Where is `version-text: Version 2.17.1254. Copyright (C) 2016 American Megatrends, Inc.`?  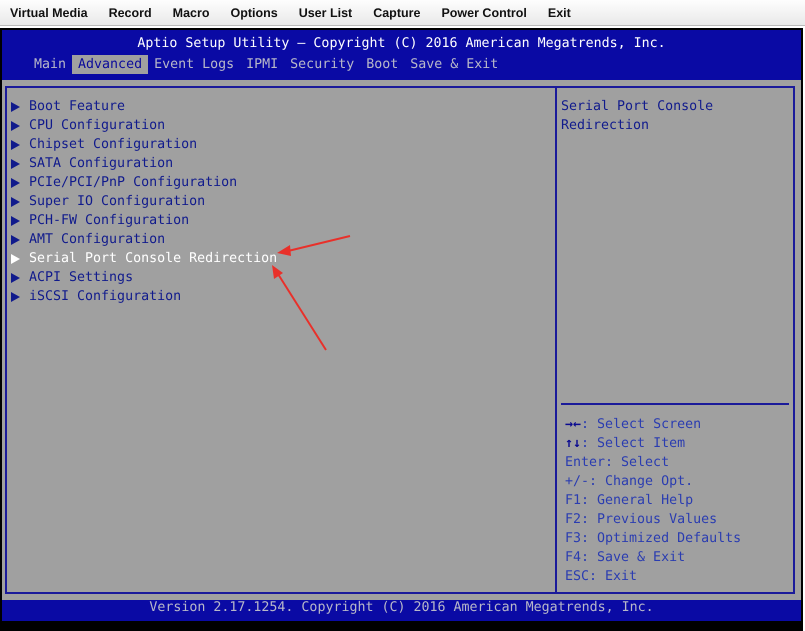 version-text: Version 2.17.1254. Copyright (C) 2016 American Megatrends, Inc. is located at coordinates (401, 607).